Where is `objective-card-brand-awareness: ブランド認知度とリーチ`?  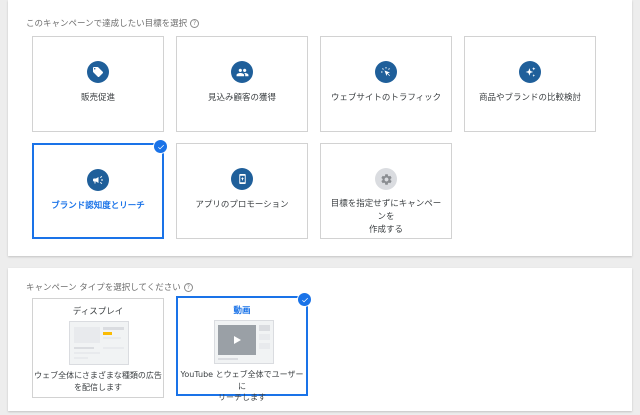
objective-card-brand-awareness: ブランド認知度とリーチ is located at coordinates (100, 189).